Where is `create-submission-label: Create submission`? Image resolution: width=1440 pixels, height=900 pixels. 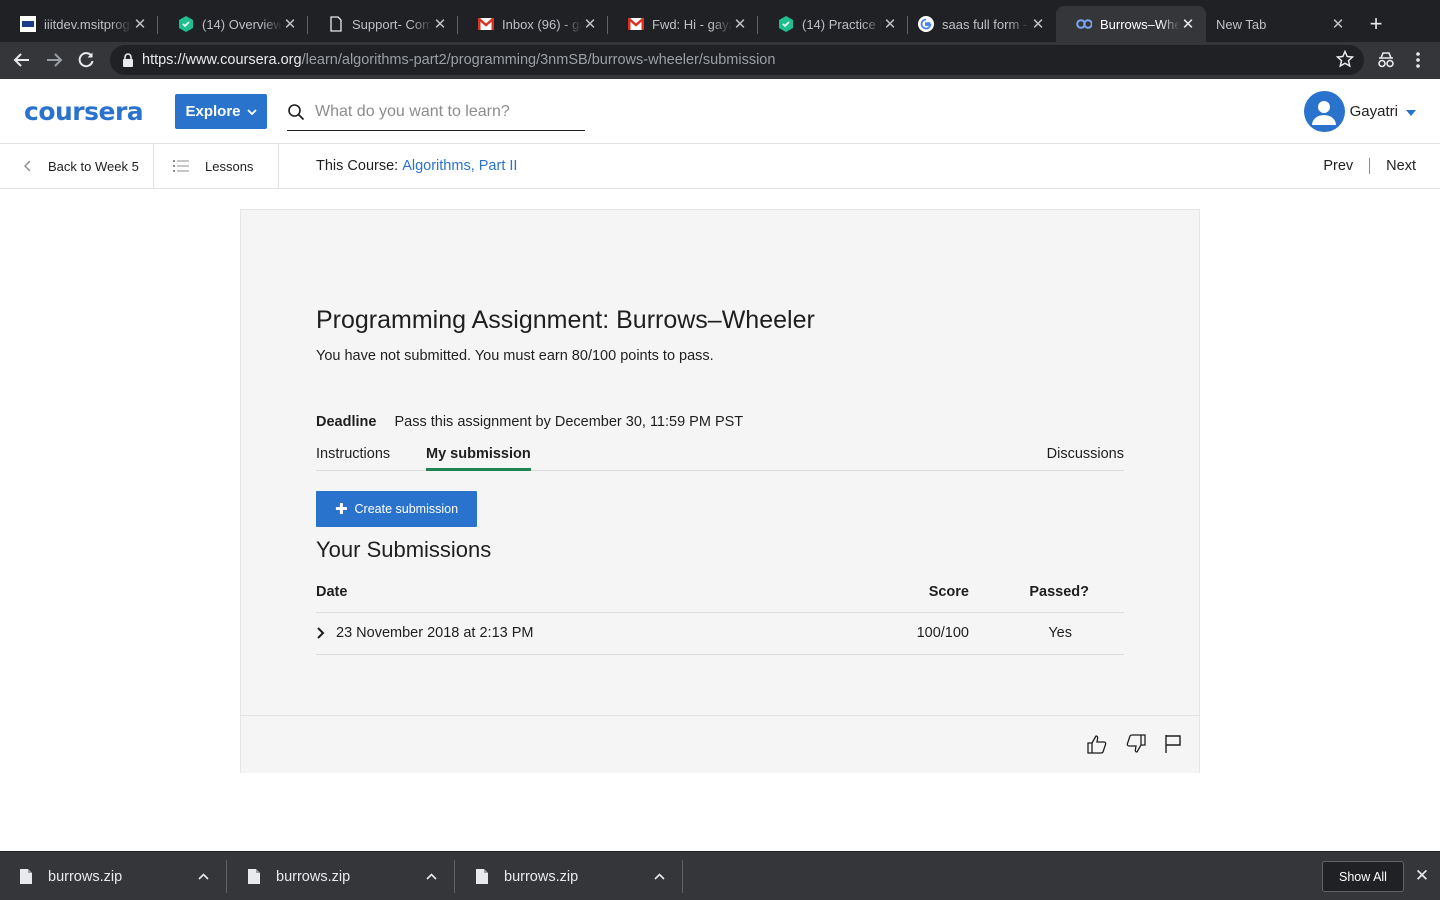 create-submission-label: Create submission is located at coordinates (406, 509).